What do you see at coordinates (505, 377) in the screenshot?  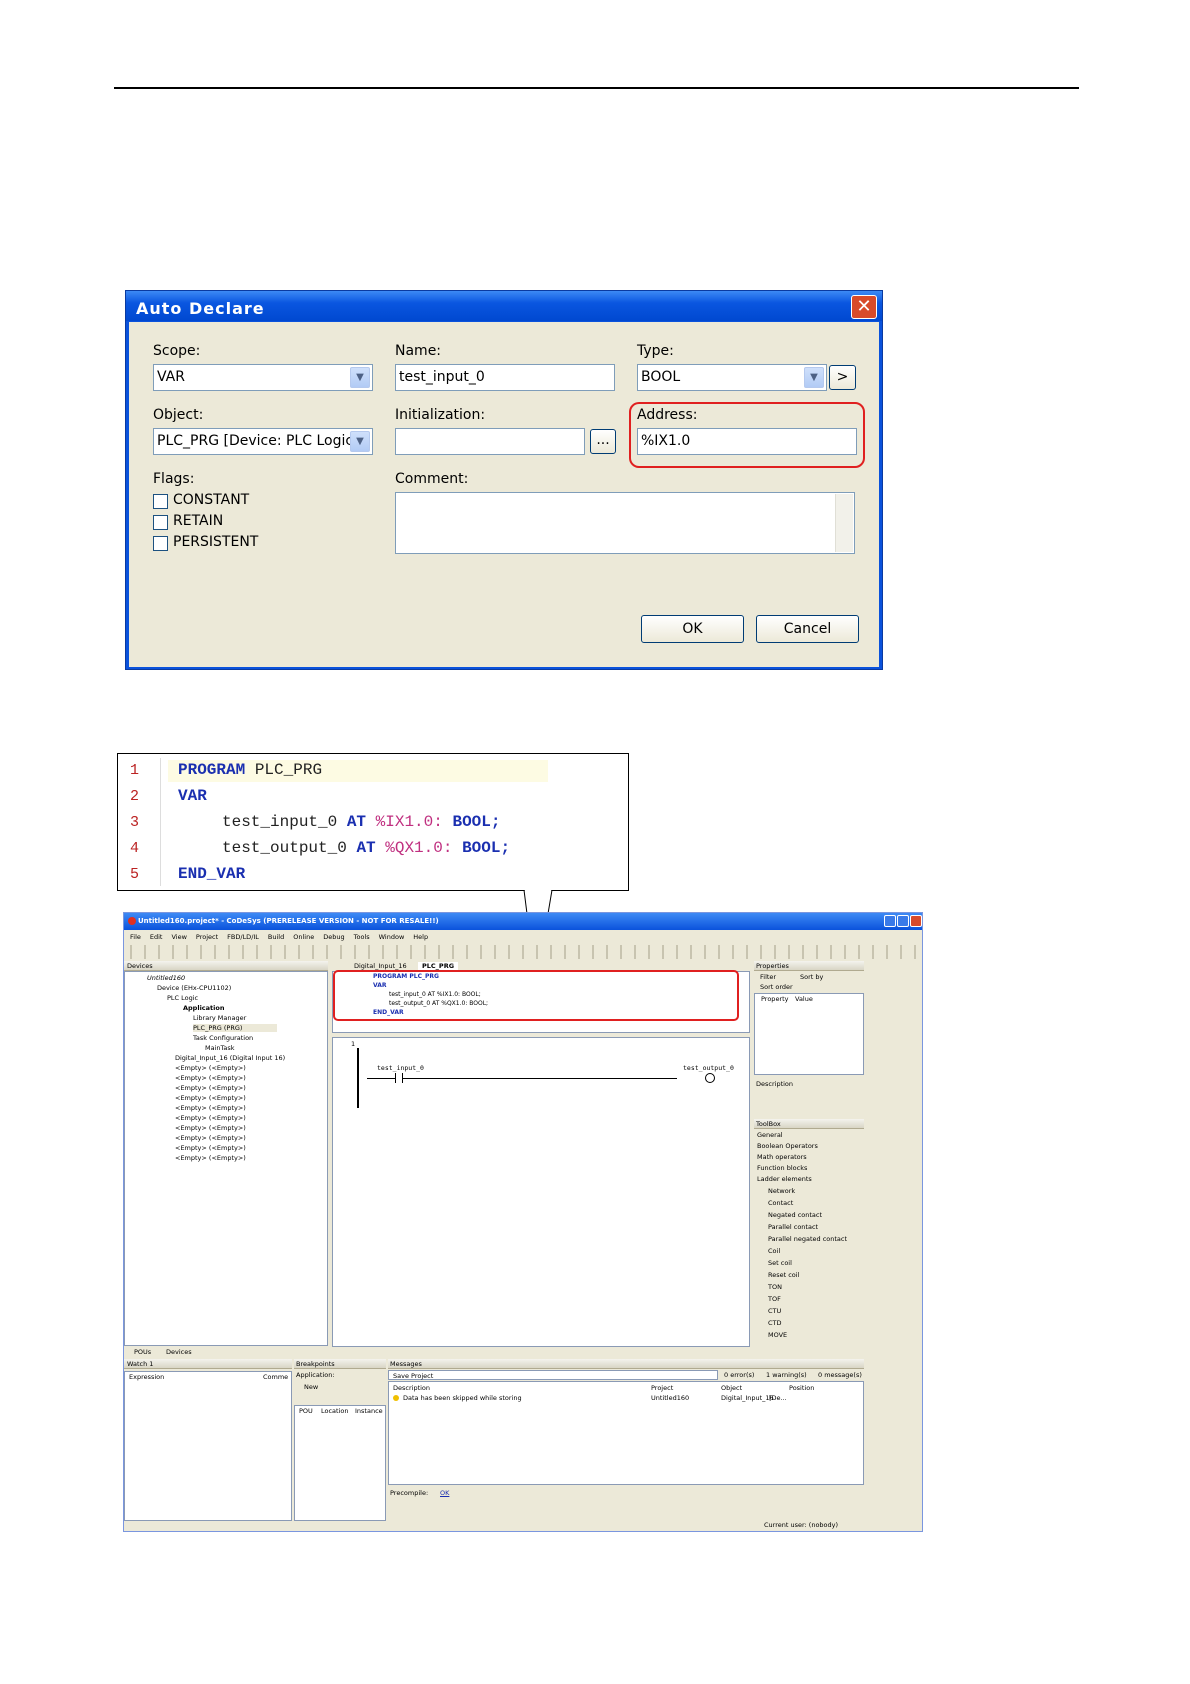 I see `name-input: test_input_0` at bounding box center [505, 377].